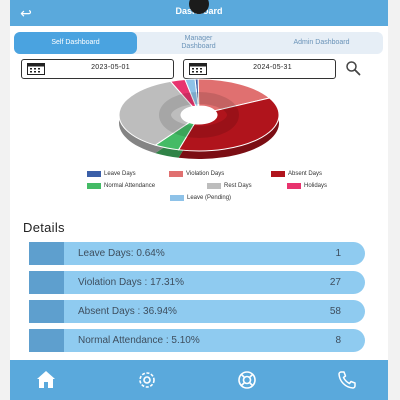 The image size is (400, 400). Describe the element at coordinates (139, 340) in the screenshot. I see `detail-label: Normal Attendance : 5.10%` at that location.